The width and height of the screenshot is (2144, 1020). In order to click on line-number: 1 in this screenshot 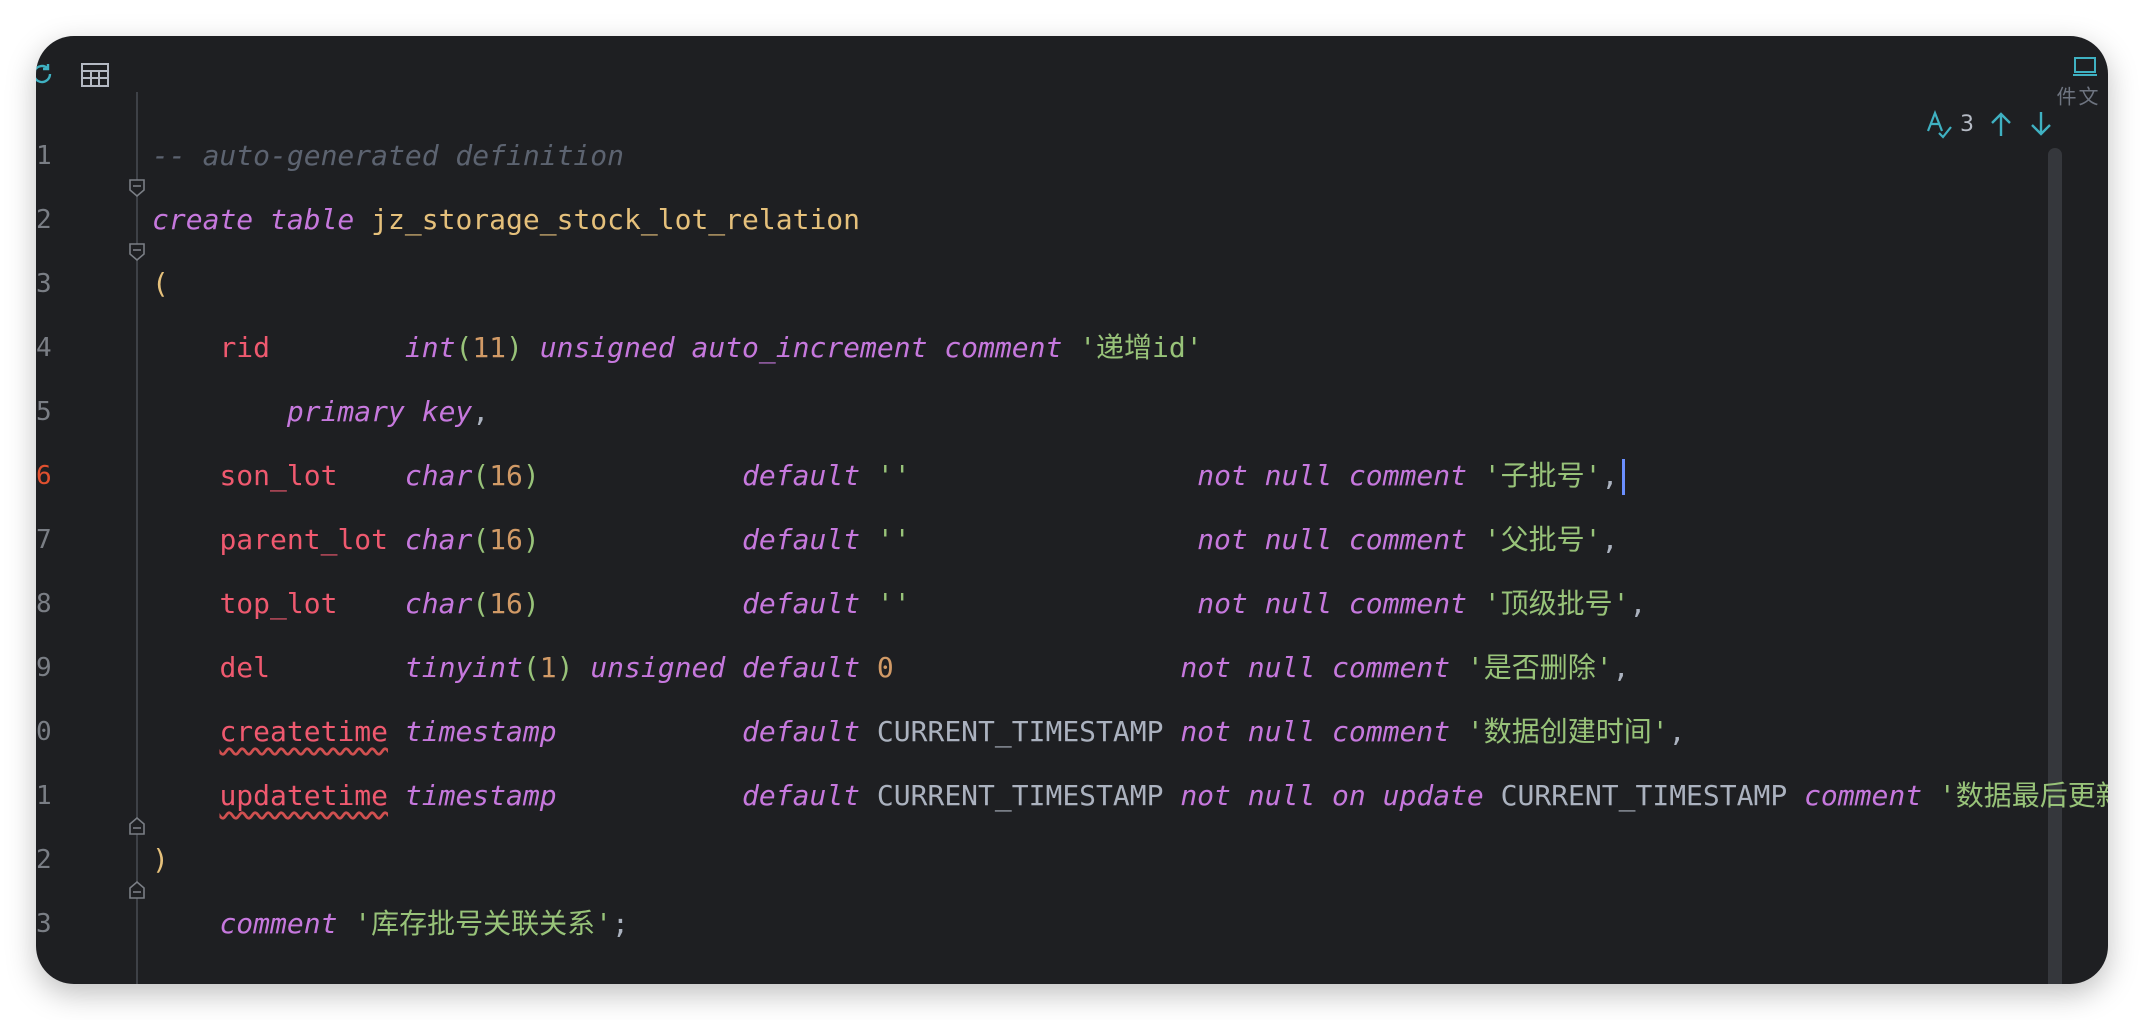, I will do `click(44, 796)`.